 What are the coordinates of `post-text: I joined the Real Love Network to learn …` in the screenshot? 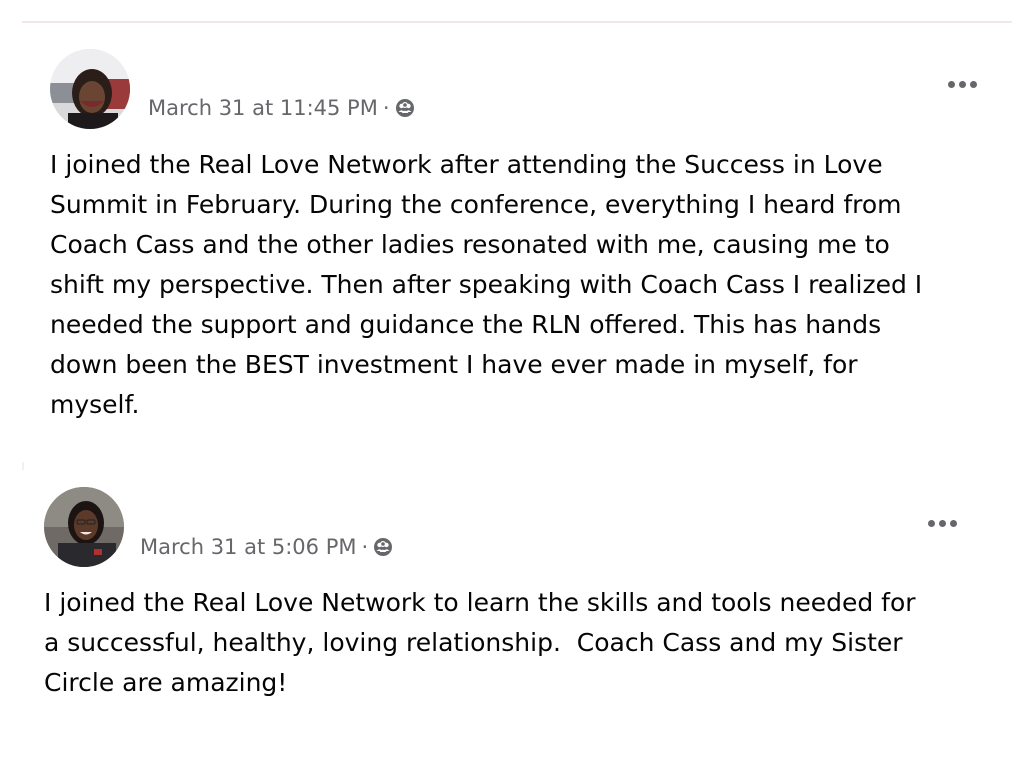 It's located at (480, 642).